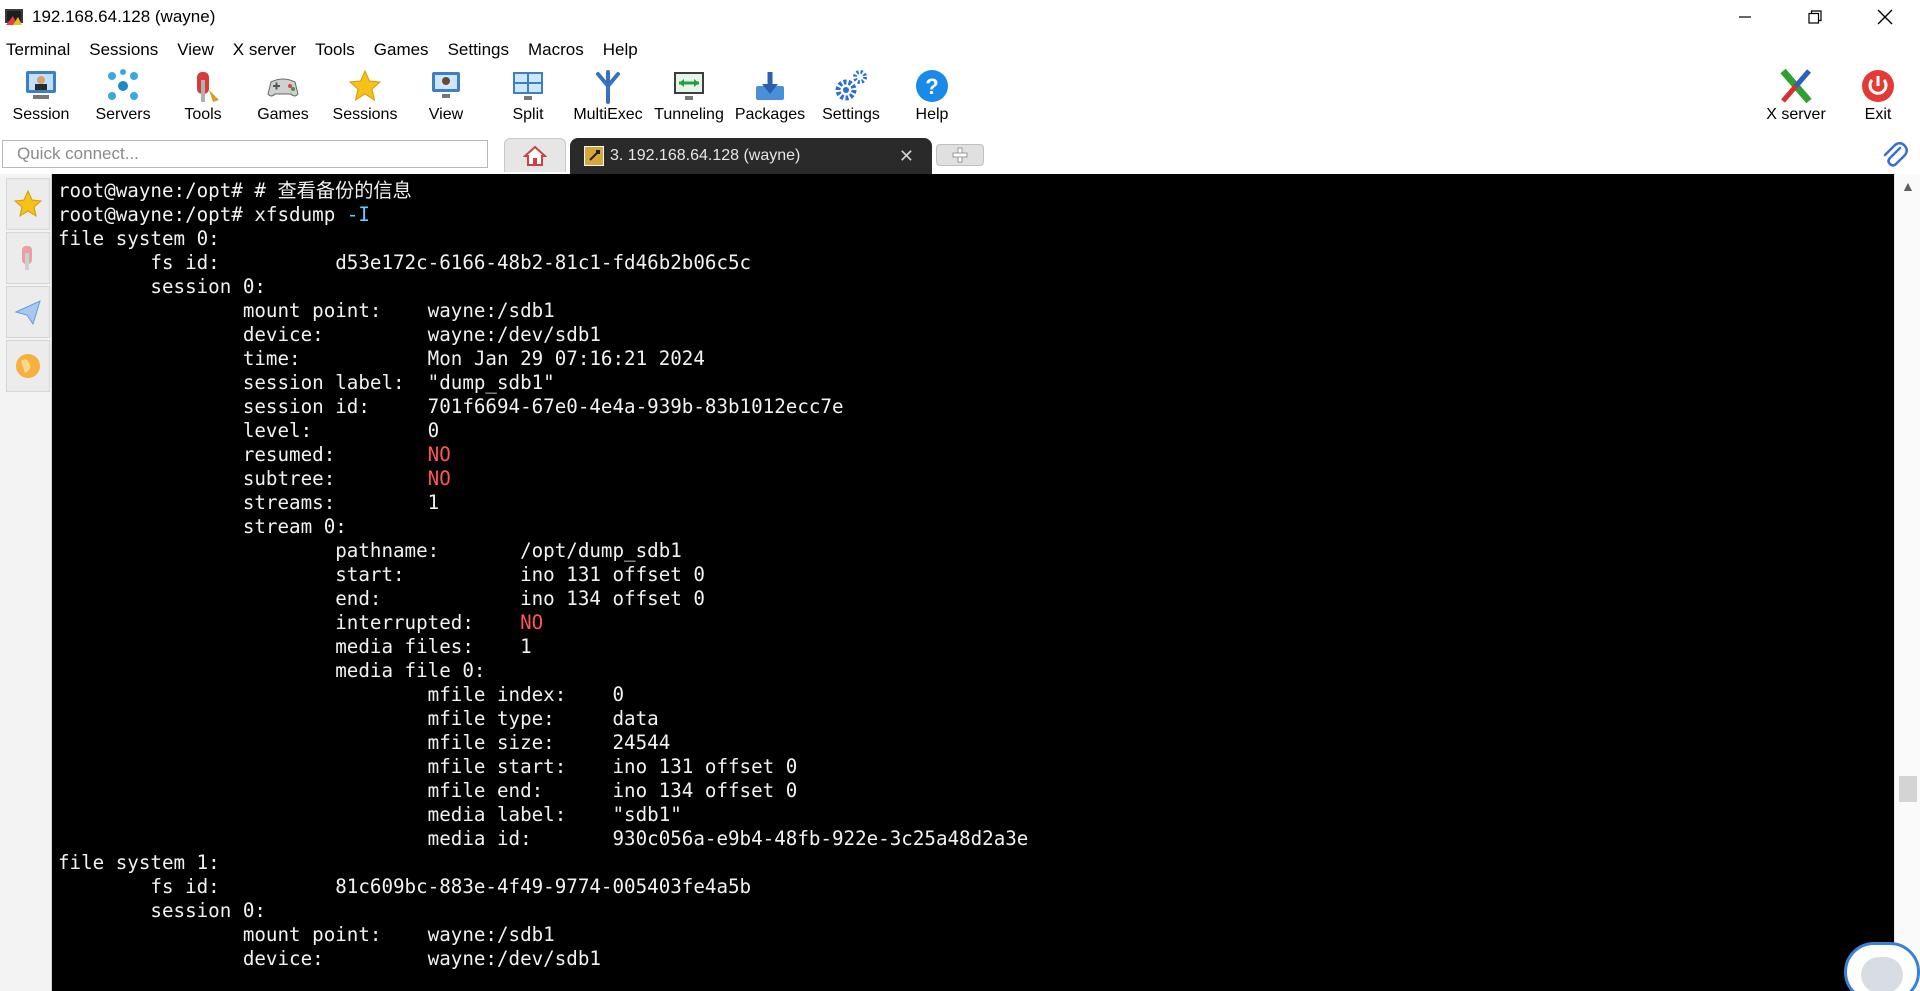  I want to click on help-question-icon: ?, so click(932, 86).